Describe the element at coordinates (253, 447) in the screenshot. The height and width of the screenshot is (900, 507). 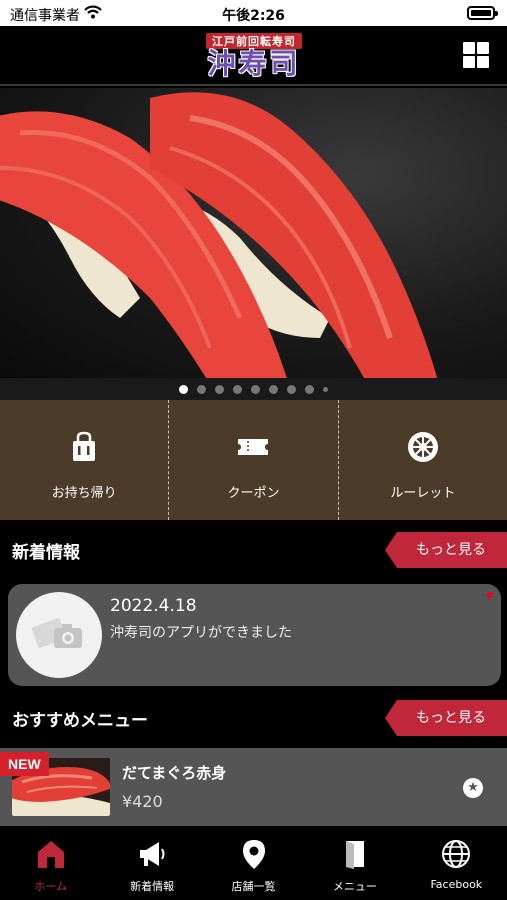
I see `ticket-icon` at that location.